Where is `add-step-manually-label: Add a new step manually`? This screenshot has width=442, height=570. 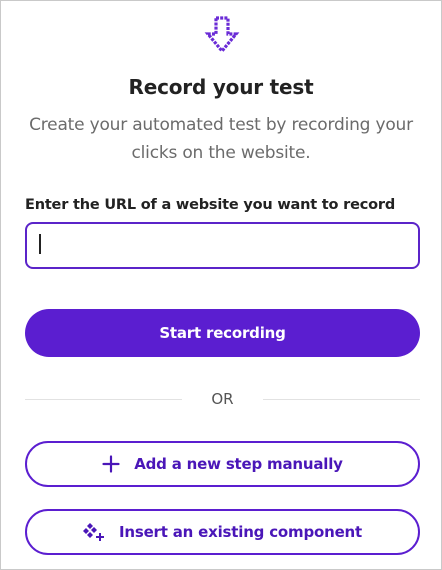
add-step-manually-label: Add a new step manually is located at coordinates (238, 464).